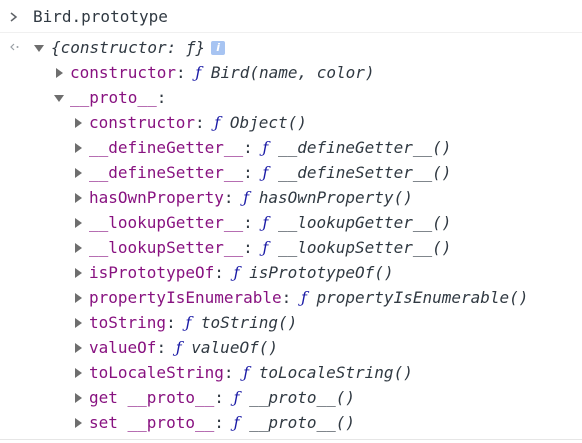 The width and height of the screenshot is (582, 443). What do you see at coordinates (152, 422) in the screenshot?
I see `property-key: set __proto__` at bounding box center [152, 422].